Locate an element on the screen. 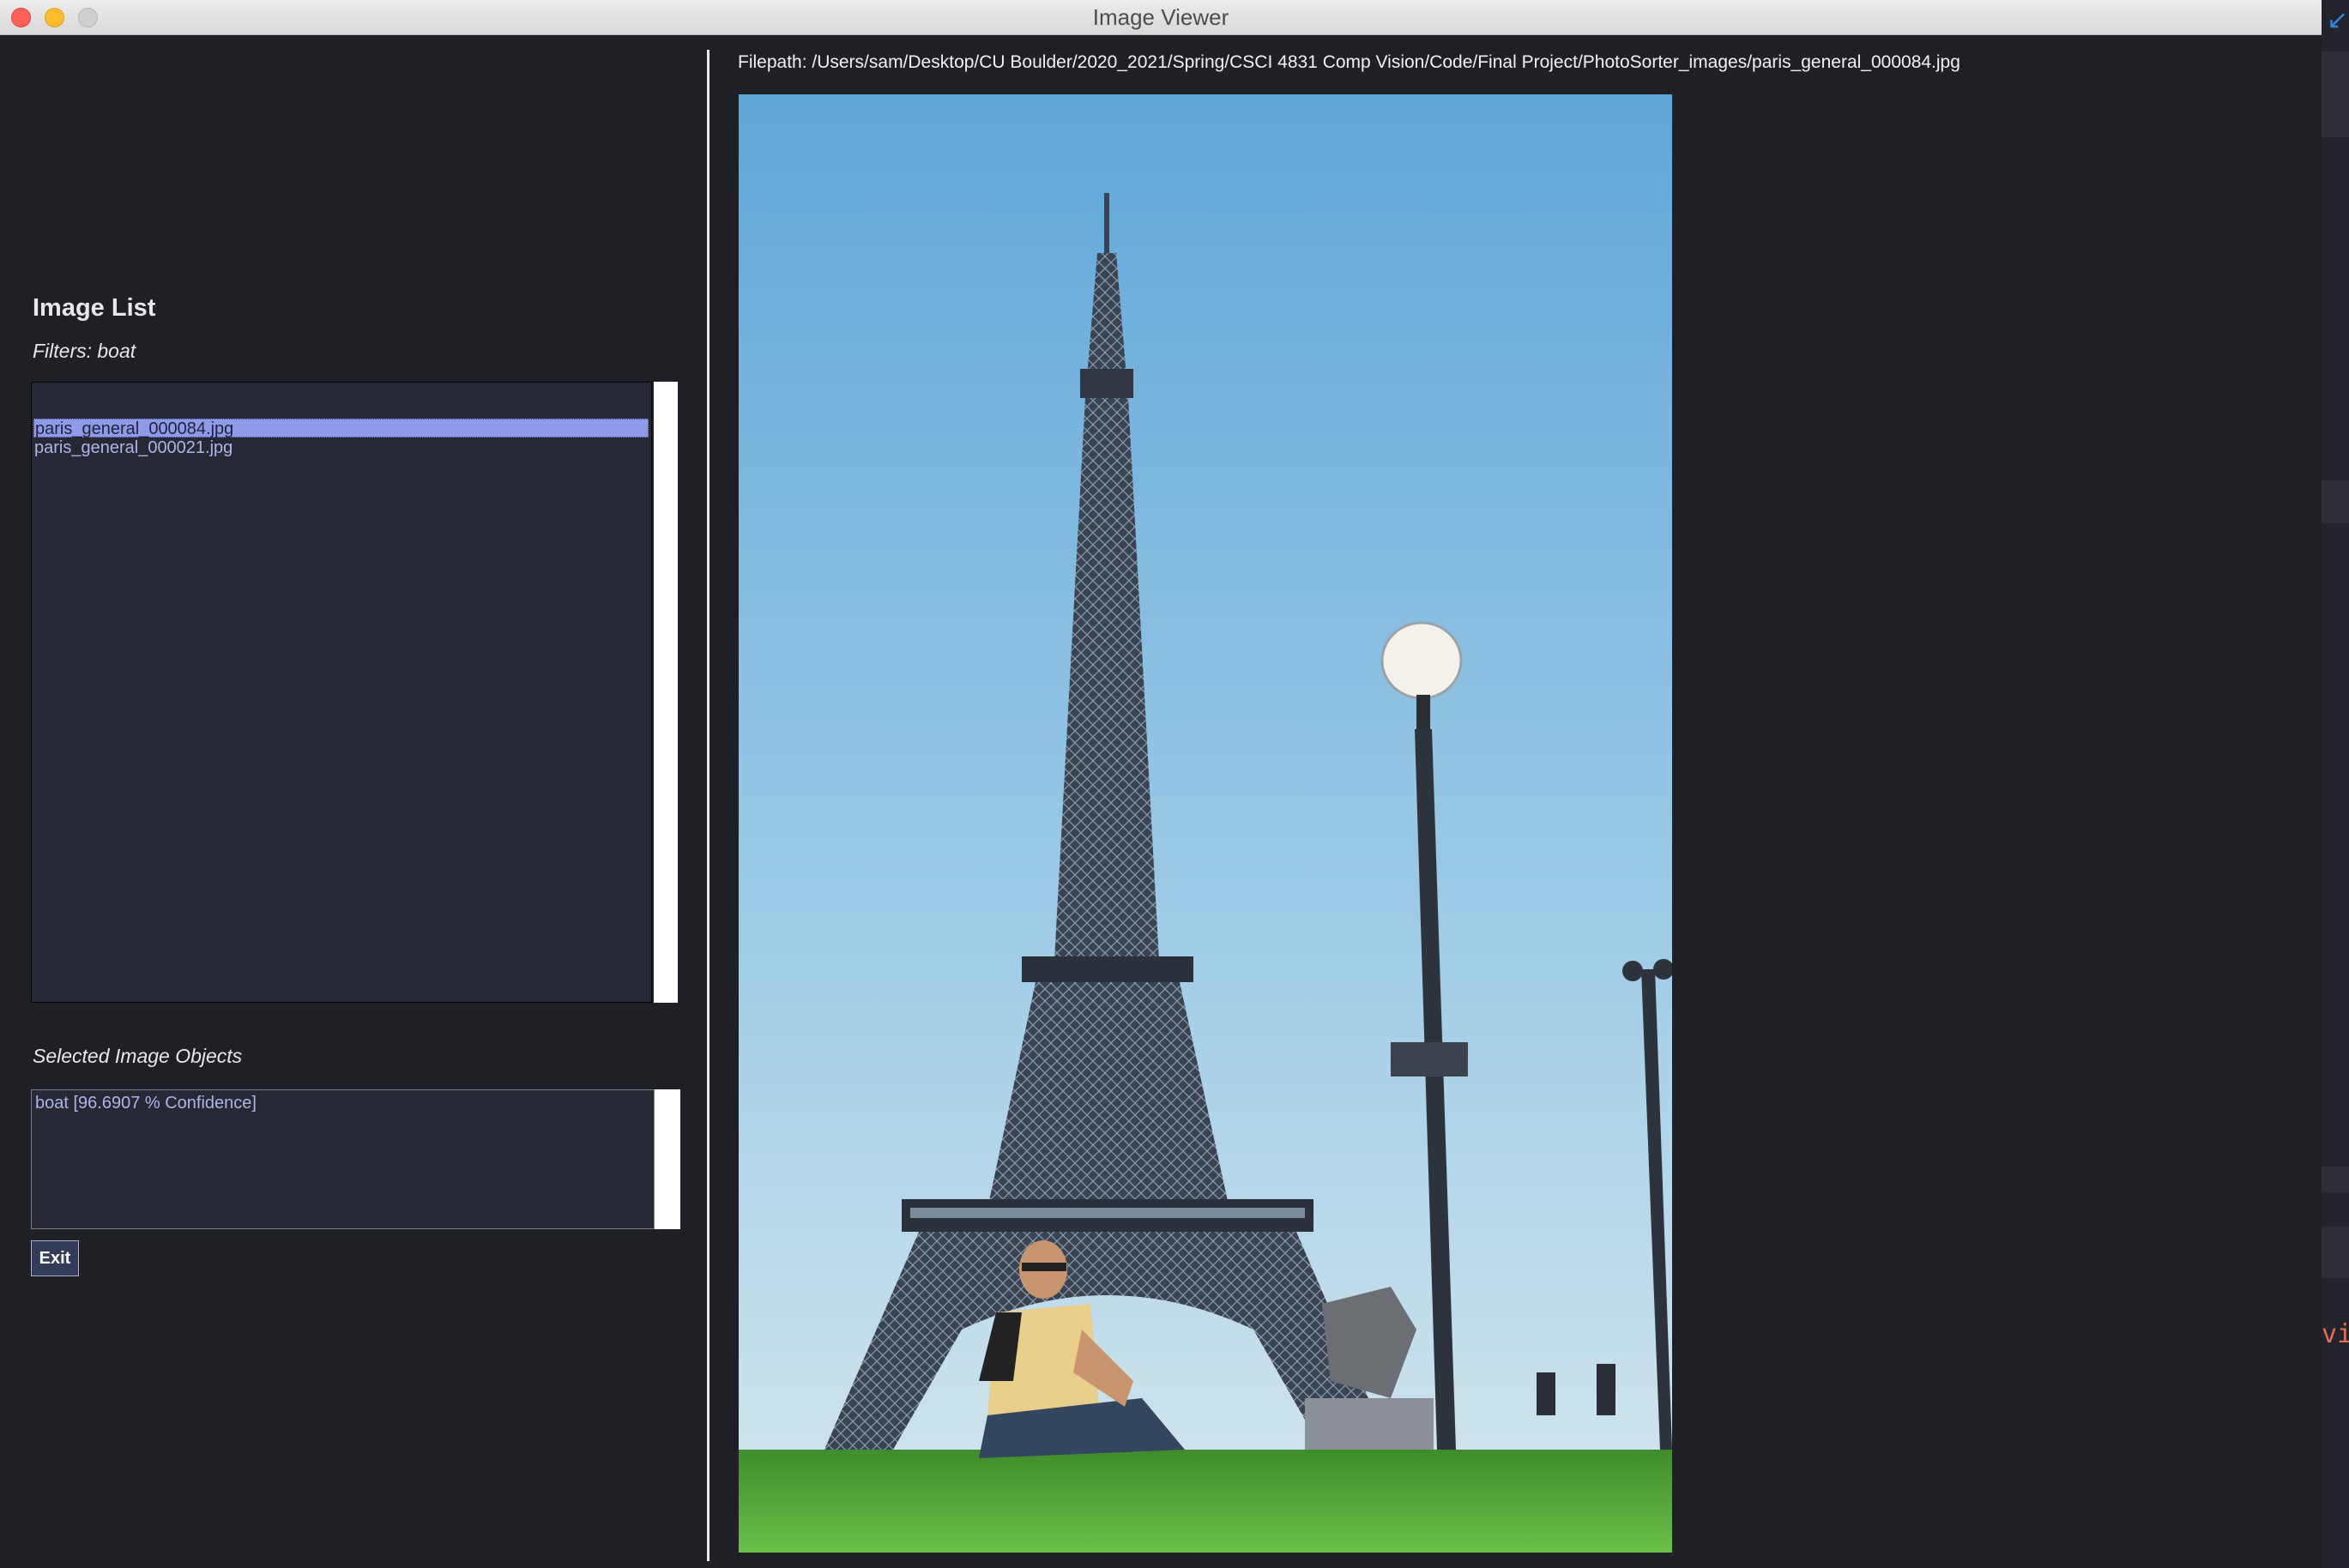  exit-button: Exit is located at coordinates (55, 1258).